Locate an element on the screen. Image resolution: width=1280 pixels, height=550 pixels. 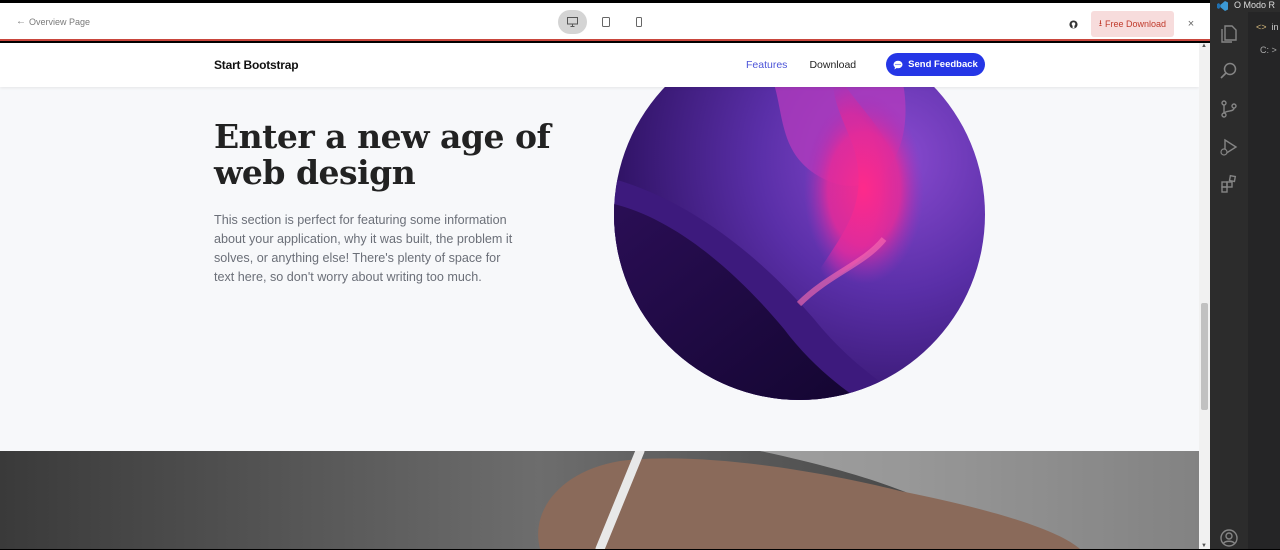
phone-view-button is located at coordinates (638, 22).